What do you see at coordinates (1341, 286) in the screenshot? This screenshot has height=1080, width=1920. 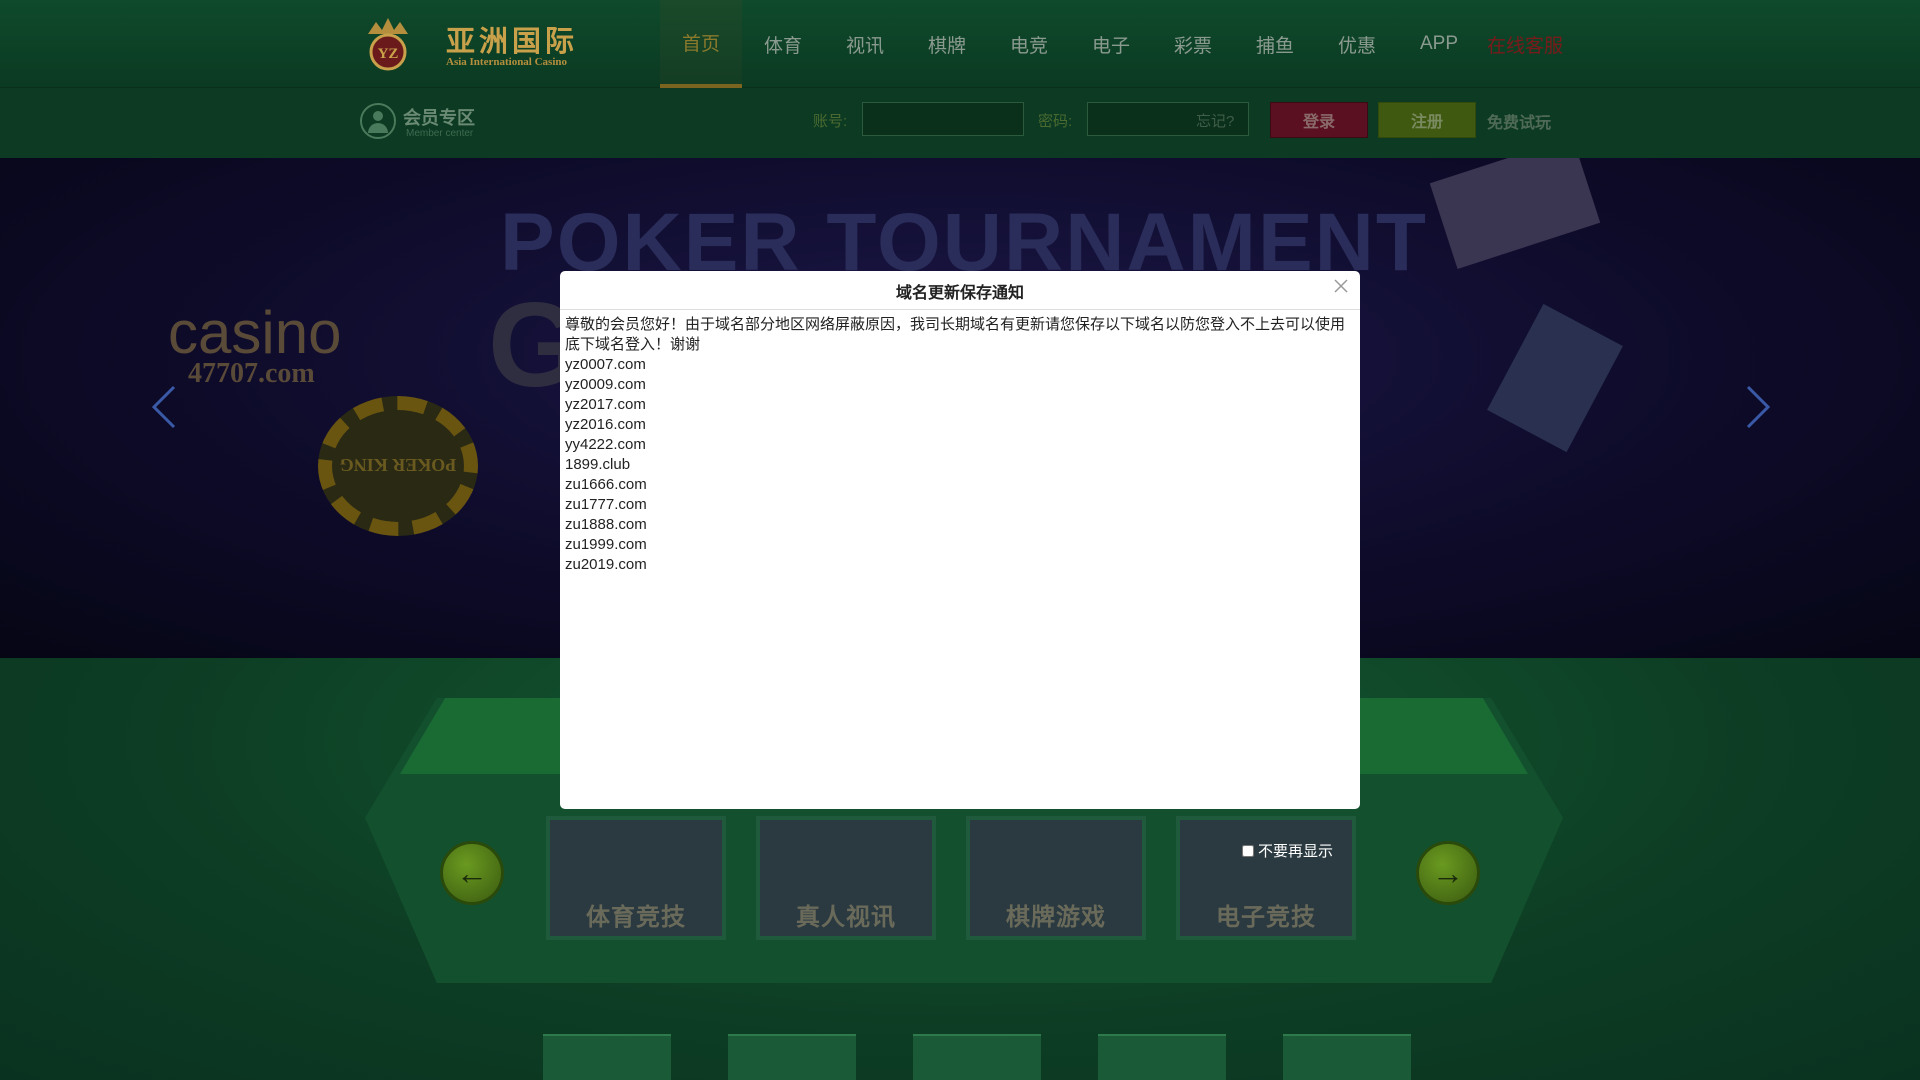 I see `close-icon` at bounding box center [1341, 286].